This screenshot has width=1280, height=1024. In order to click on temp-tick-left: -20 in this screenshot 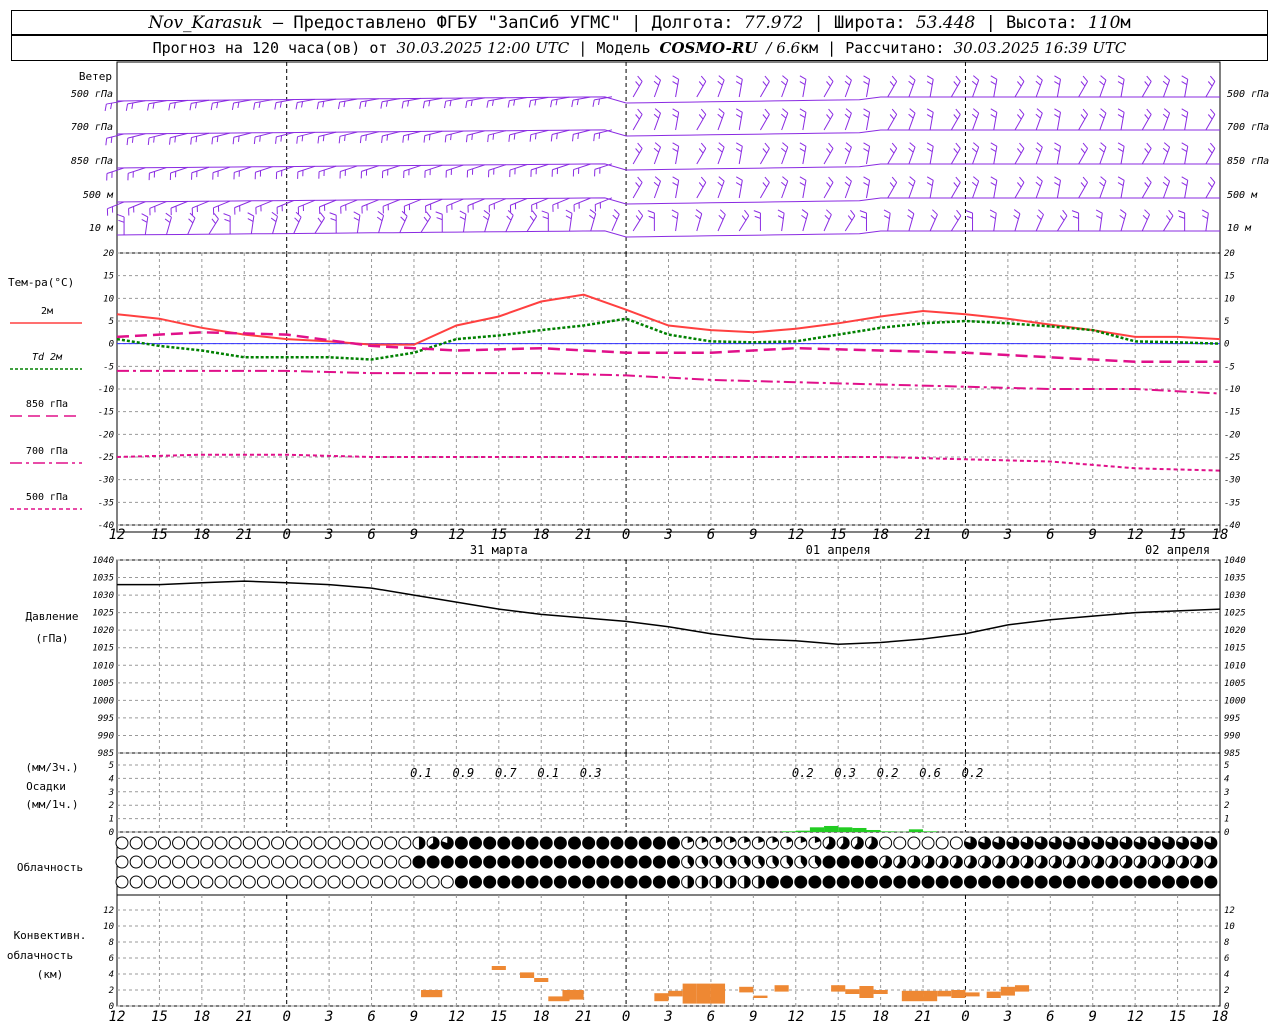, I will do `click(106, 435)`.